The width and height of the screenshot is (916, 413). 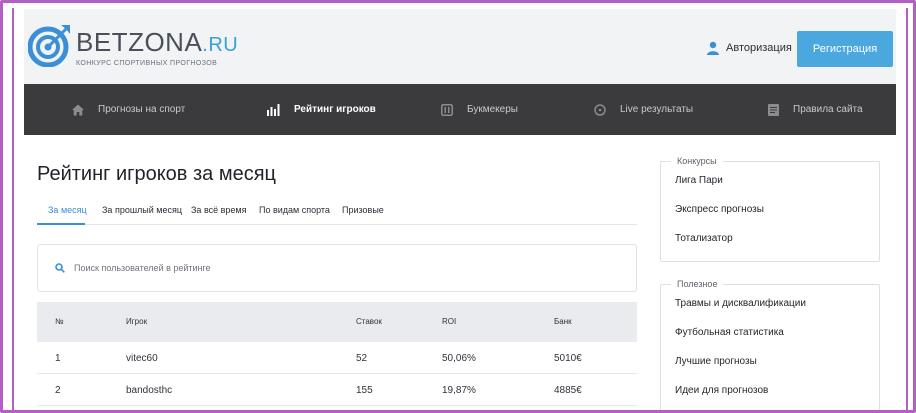 I want to click on home-icon, so click(x=78, y=109).